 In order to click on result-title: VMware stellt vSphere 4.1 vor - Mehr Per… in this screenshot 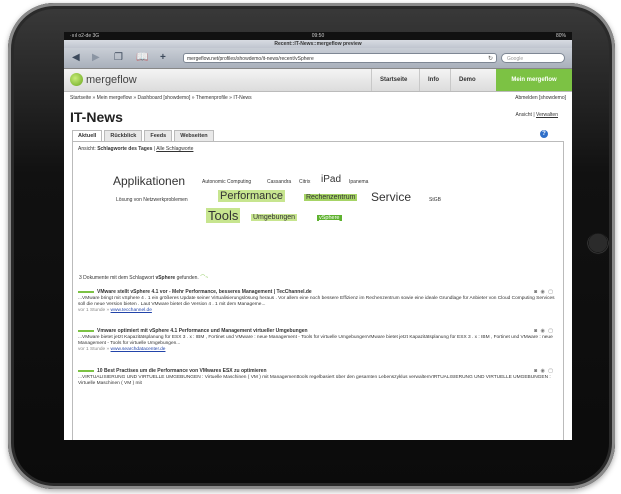, I will do `click(204, 292)`.